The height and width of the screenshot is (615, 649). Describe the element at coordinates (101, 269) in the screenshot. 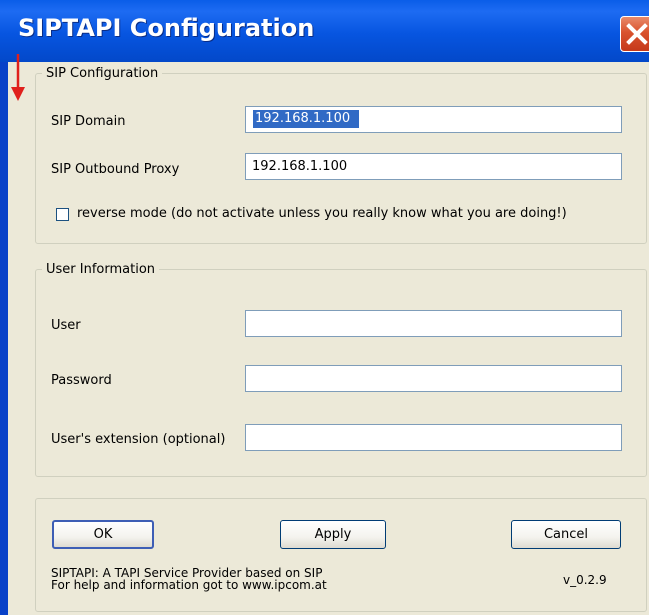

I see `user-information-legend: User Information` at that location.